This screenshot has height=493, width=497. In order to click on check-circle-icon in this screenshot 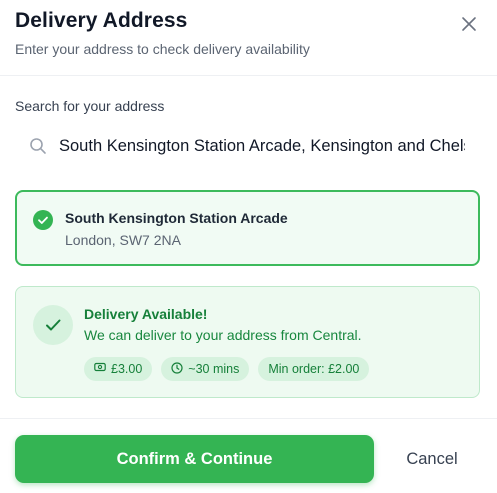, I will do `click(43, 220)`.